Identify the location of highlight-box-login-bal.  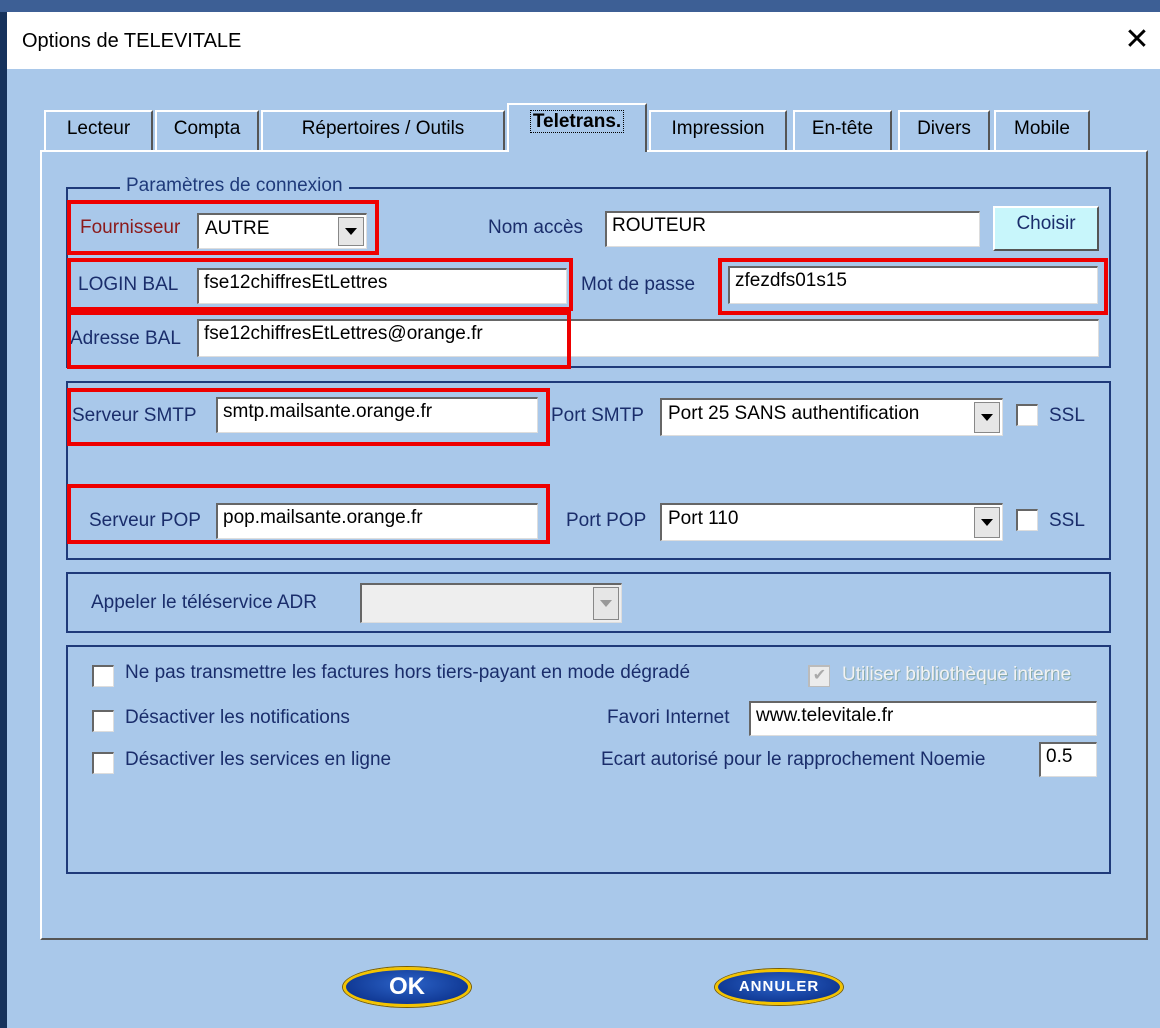
(320, 284).